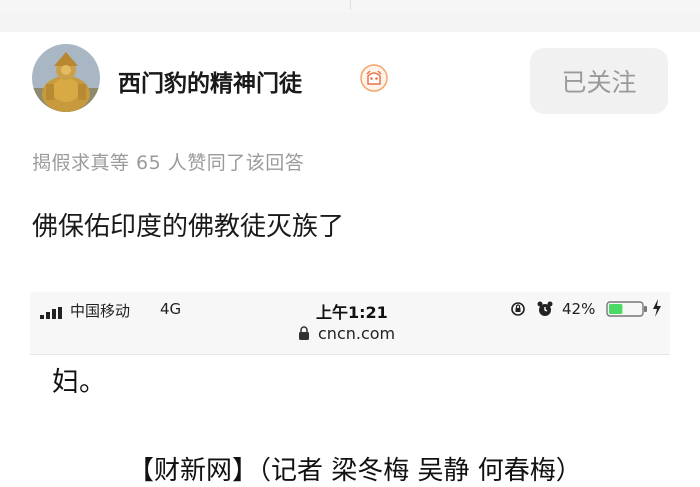 Image resolution: width=700 pixels, height=487 pixels. What do you see at coordinates (657, 308) in the screenshot?
I see `charging-icon` at bounding box center [657, 308].